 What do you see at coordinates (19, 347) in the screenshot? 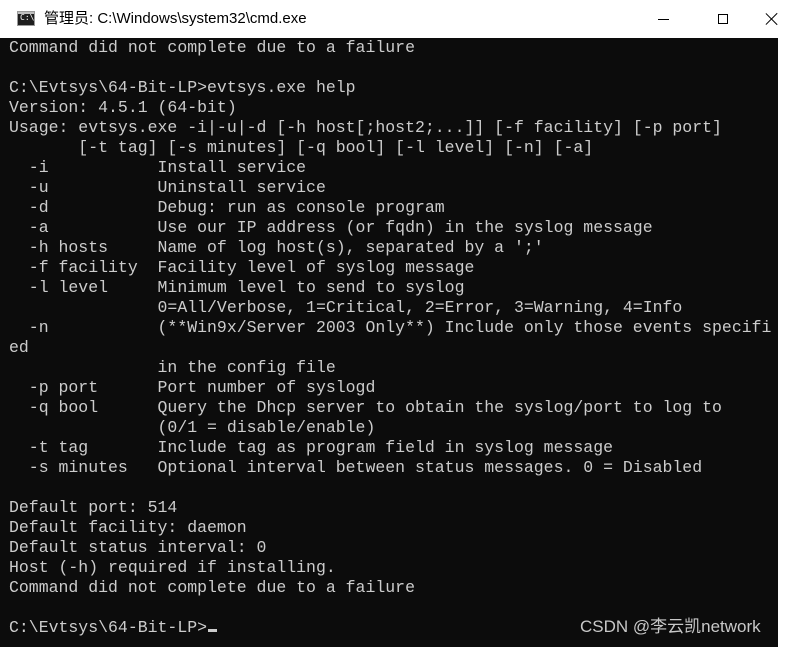
I see `console-line: ed` at bounding box center [19, 347].